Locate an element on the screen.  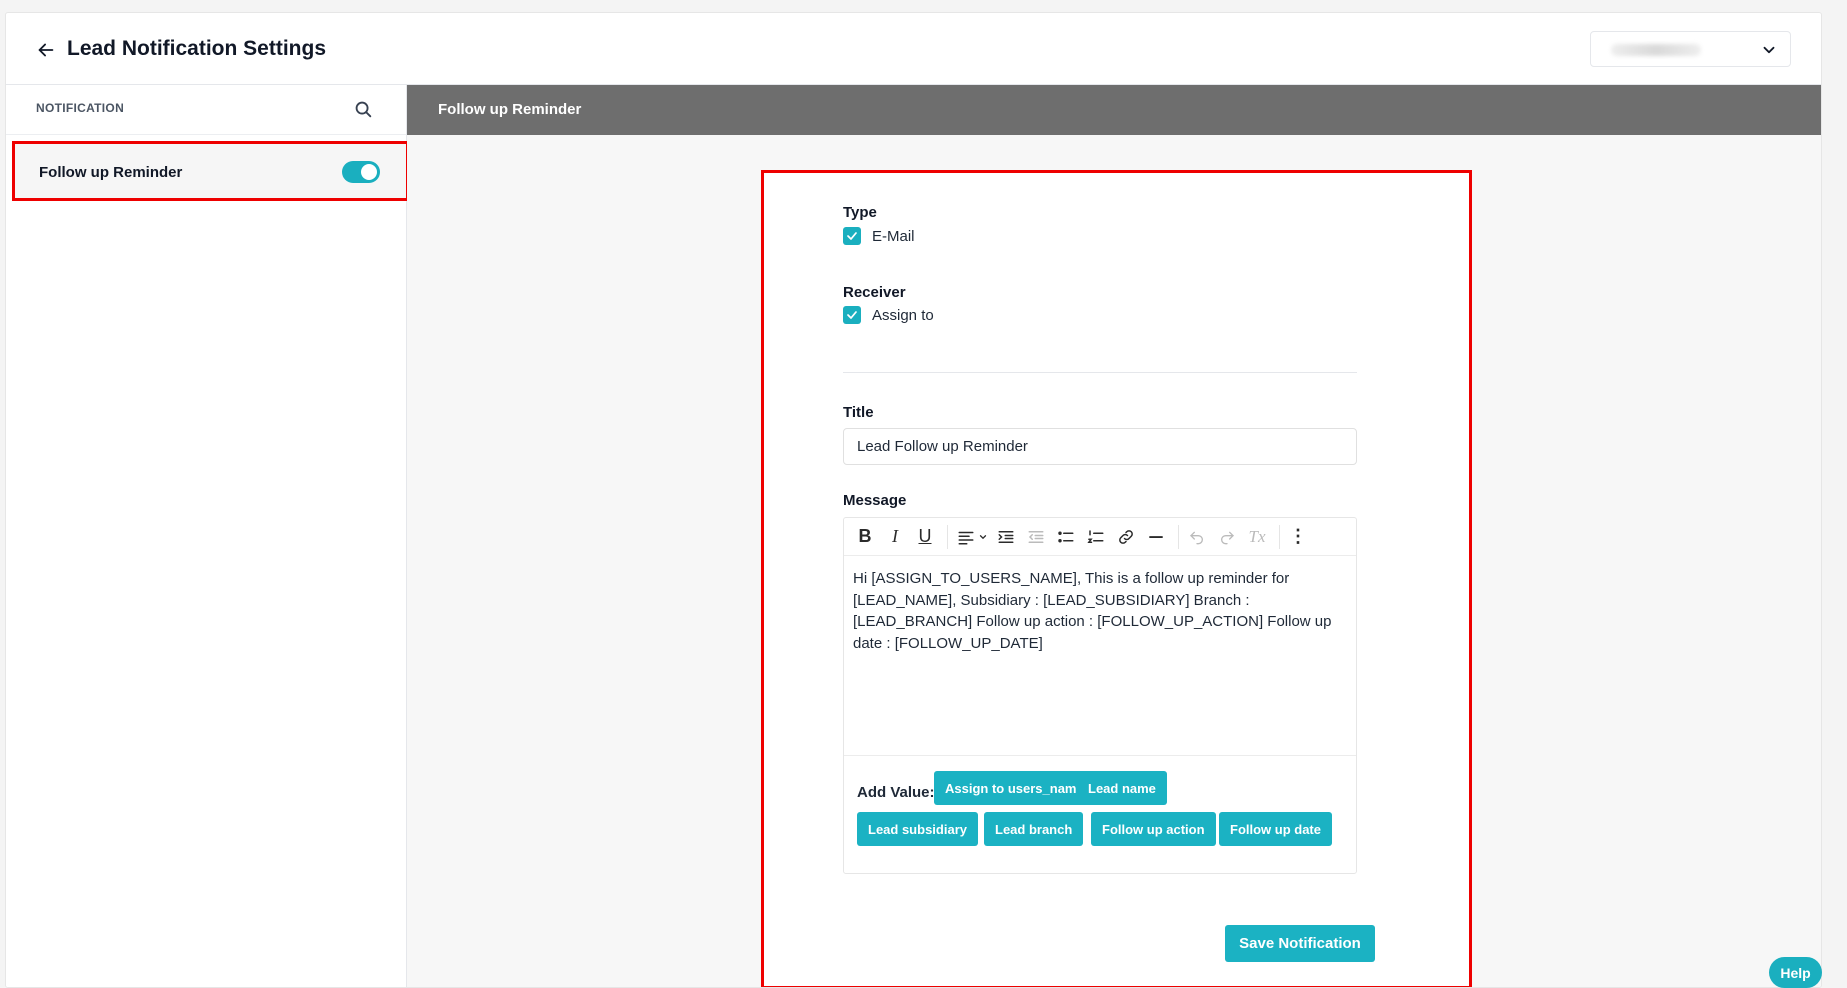
add-value-lead-branch-button: Lead branch is located at coordinates (1034, 829).